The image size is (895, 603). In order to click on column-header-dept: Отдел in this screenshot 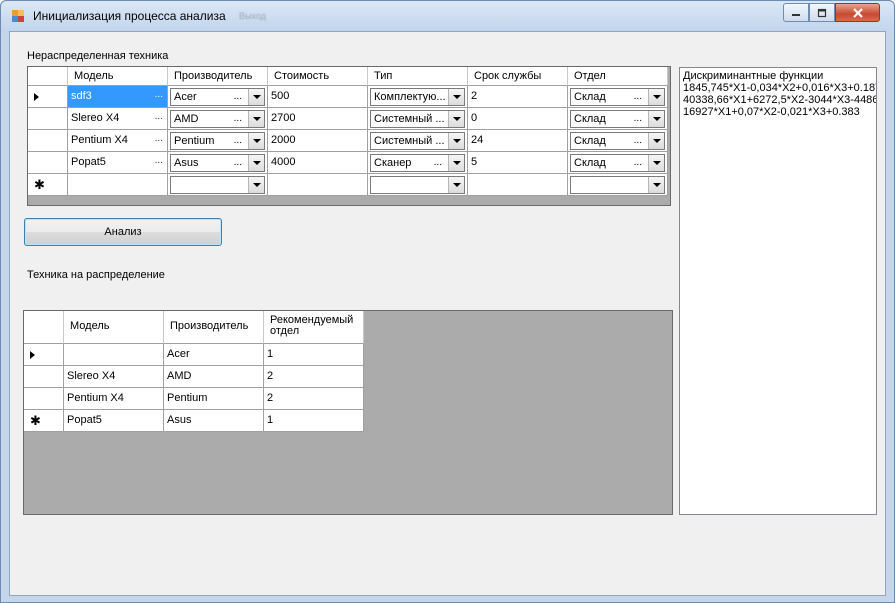, I will do `click(618, 76)`.